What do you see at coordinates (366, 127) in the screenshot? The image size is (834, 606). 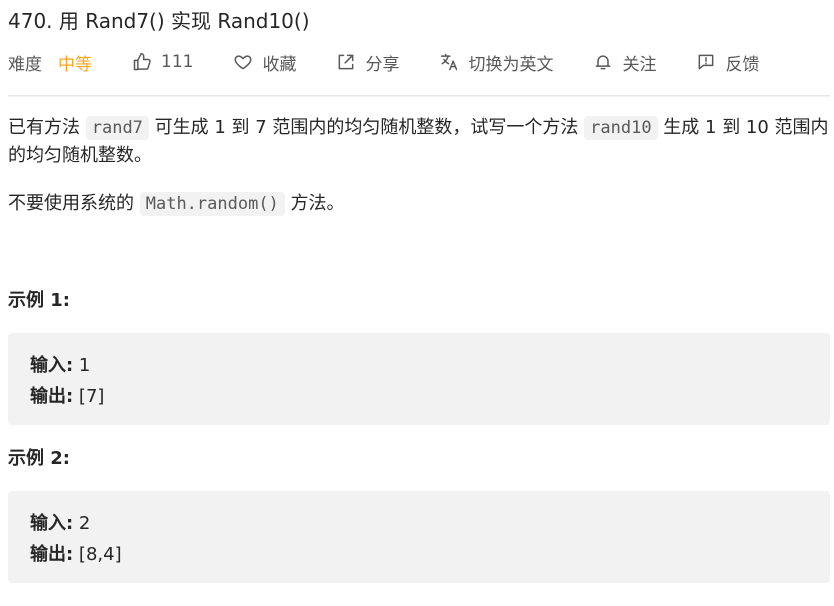 I see `description-text: 可生成 1 到 7 范围内的均匀随机整数，试写一个方法` at bounding box center [366, 127].